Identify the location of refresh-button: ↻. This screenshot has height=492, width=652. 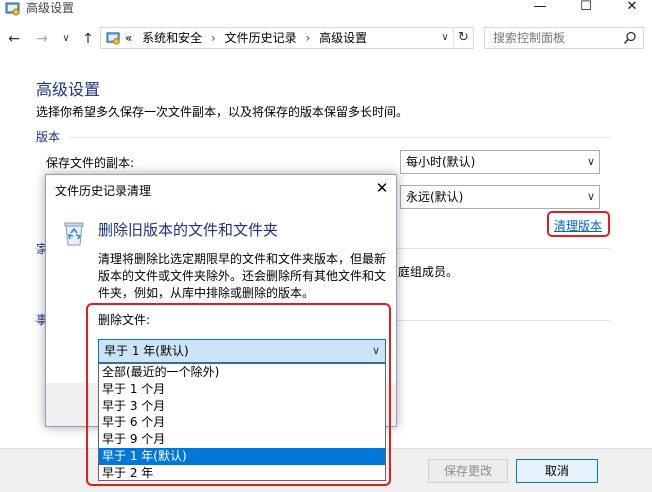
(463, 38).